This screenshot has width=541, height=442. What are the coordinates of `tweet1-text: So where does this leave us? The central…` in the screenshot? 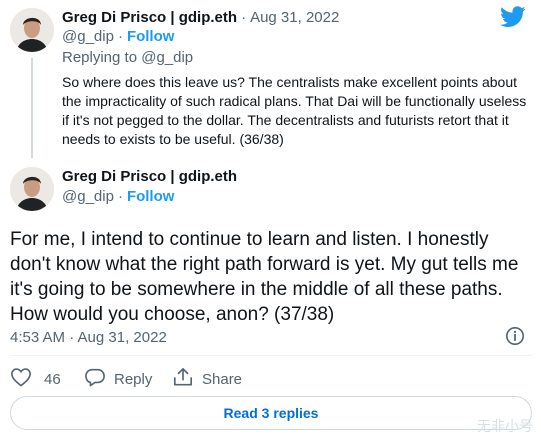 It's located at (294, 110).